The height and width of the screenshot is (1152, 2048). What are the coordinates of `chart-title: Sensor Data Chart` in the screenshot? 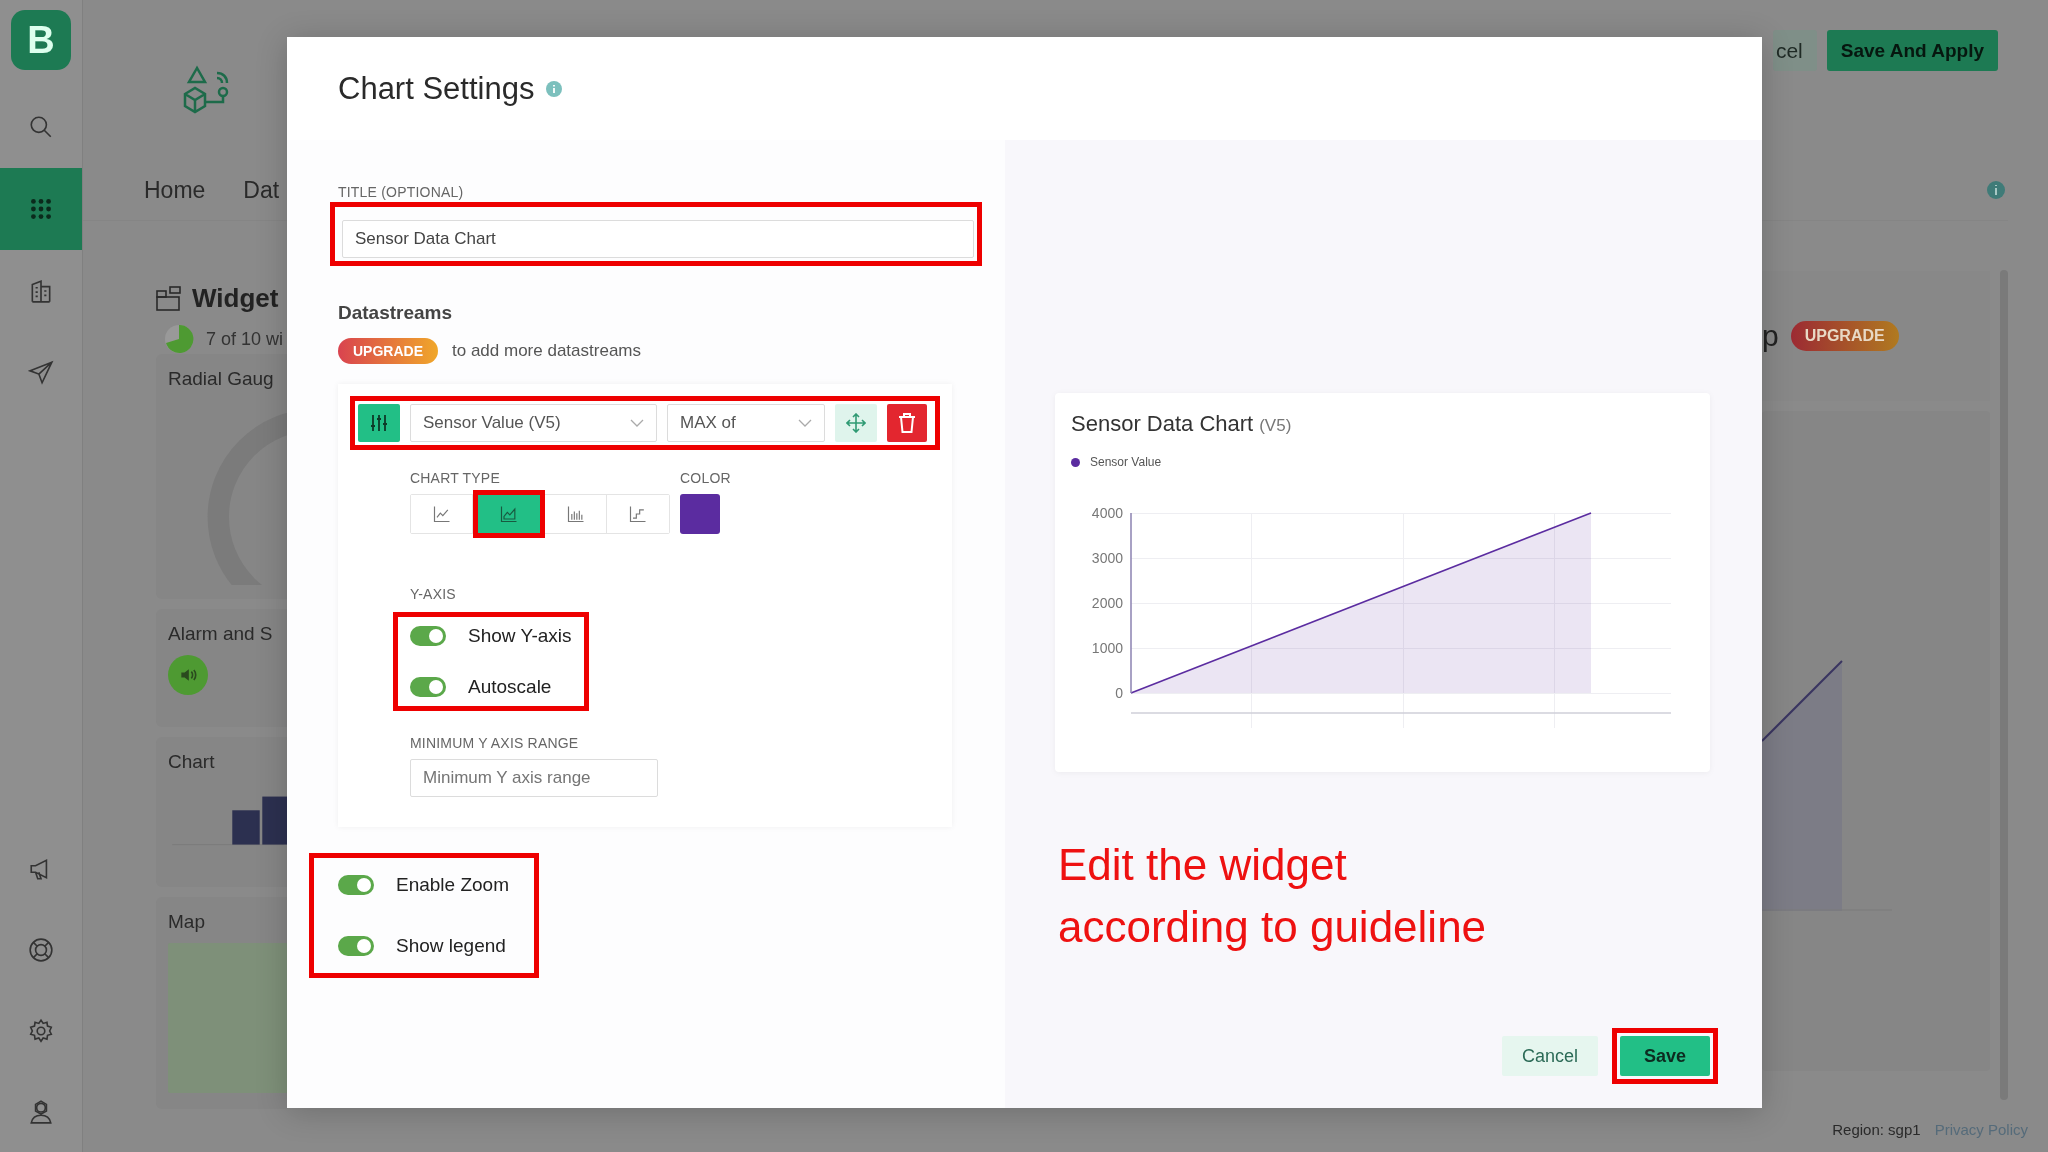 It's located at (1162, 424).